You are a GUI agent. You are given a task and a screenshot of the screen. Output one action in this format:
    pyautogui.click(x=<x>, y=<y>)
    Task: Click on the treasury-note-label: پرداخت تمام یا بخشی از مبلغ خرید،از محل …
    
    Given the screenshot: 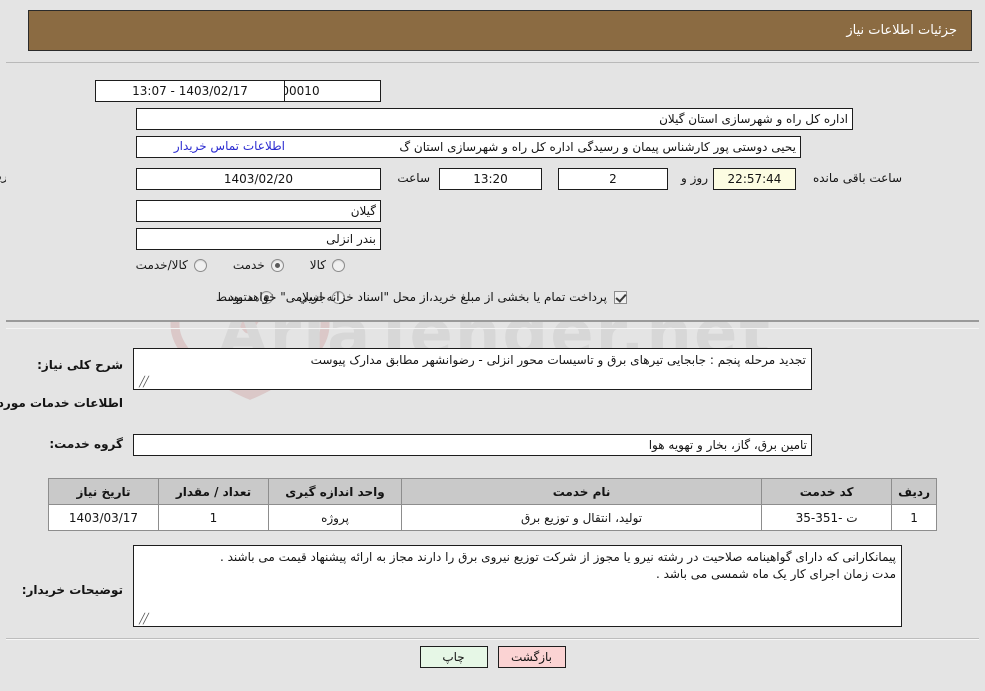 What is the action you would take?
    pyautogui.click(x=415, y=297)
    